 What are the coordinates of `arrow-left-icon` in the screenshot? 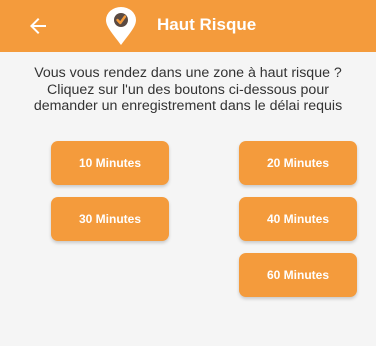 It's located at (38, 26).